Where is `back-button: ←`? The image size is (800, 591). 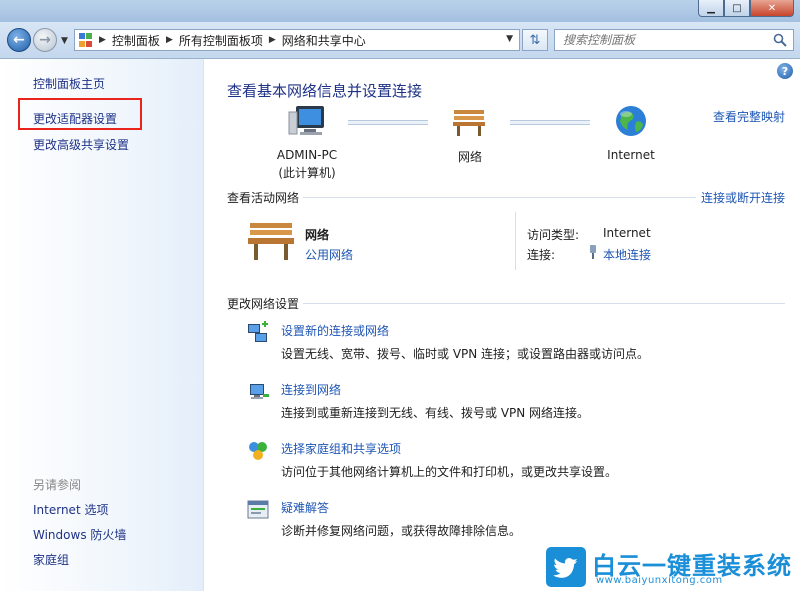
back-button: ← is located at coordinates (19, 40).